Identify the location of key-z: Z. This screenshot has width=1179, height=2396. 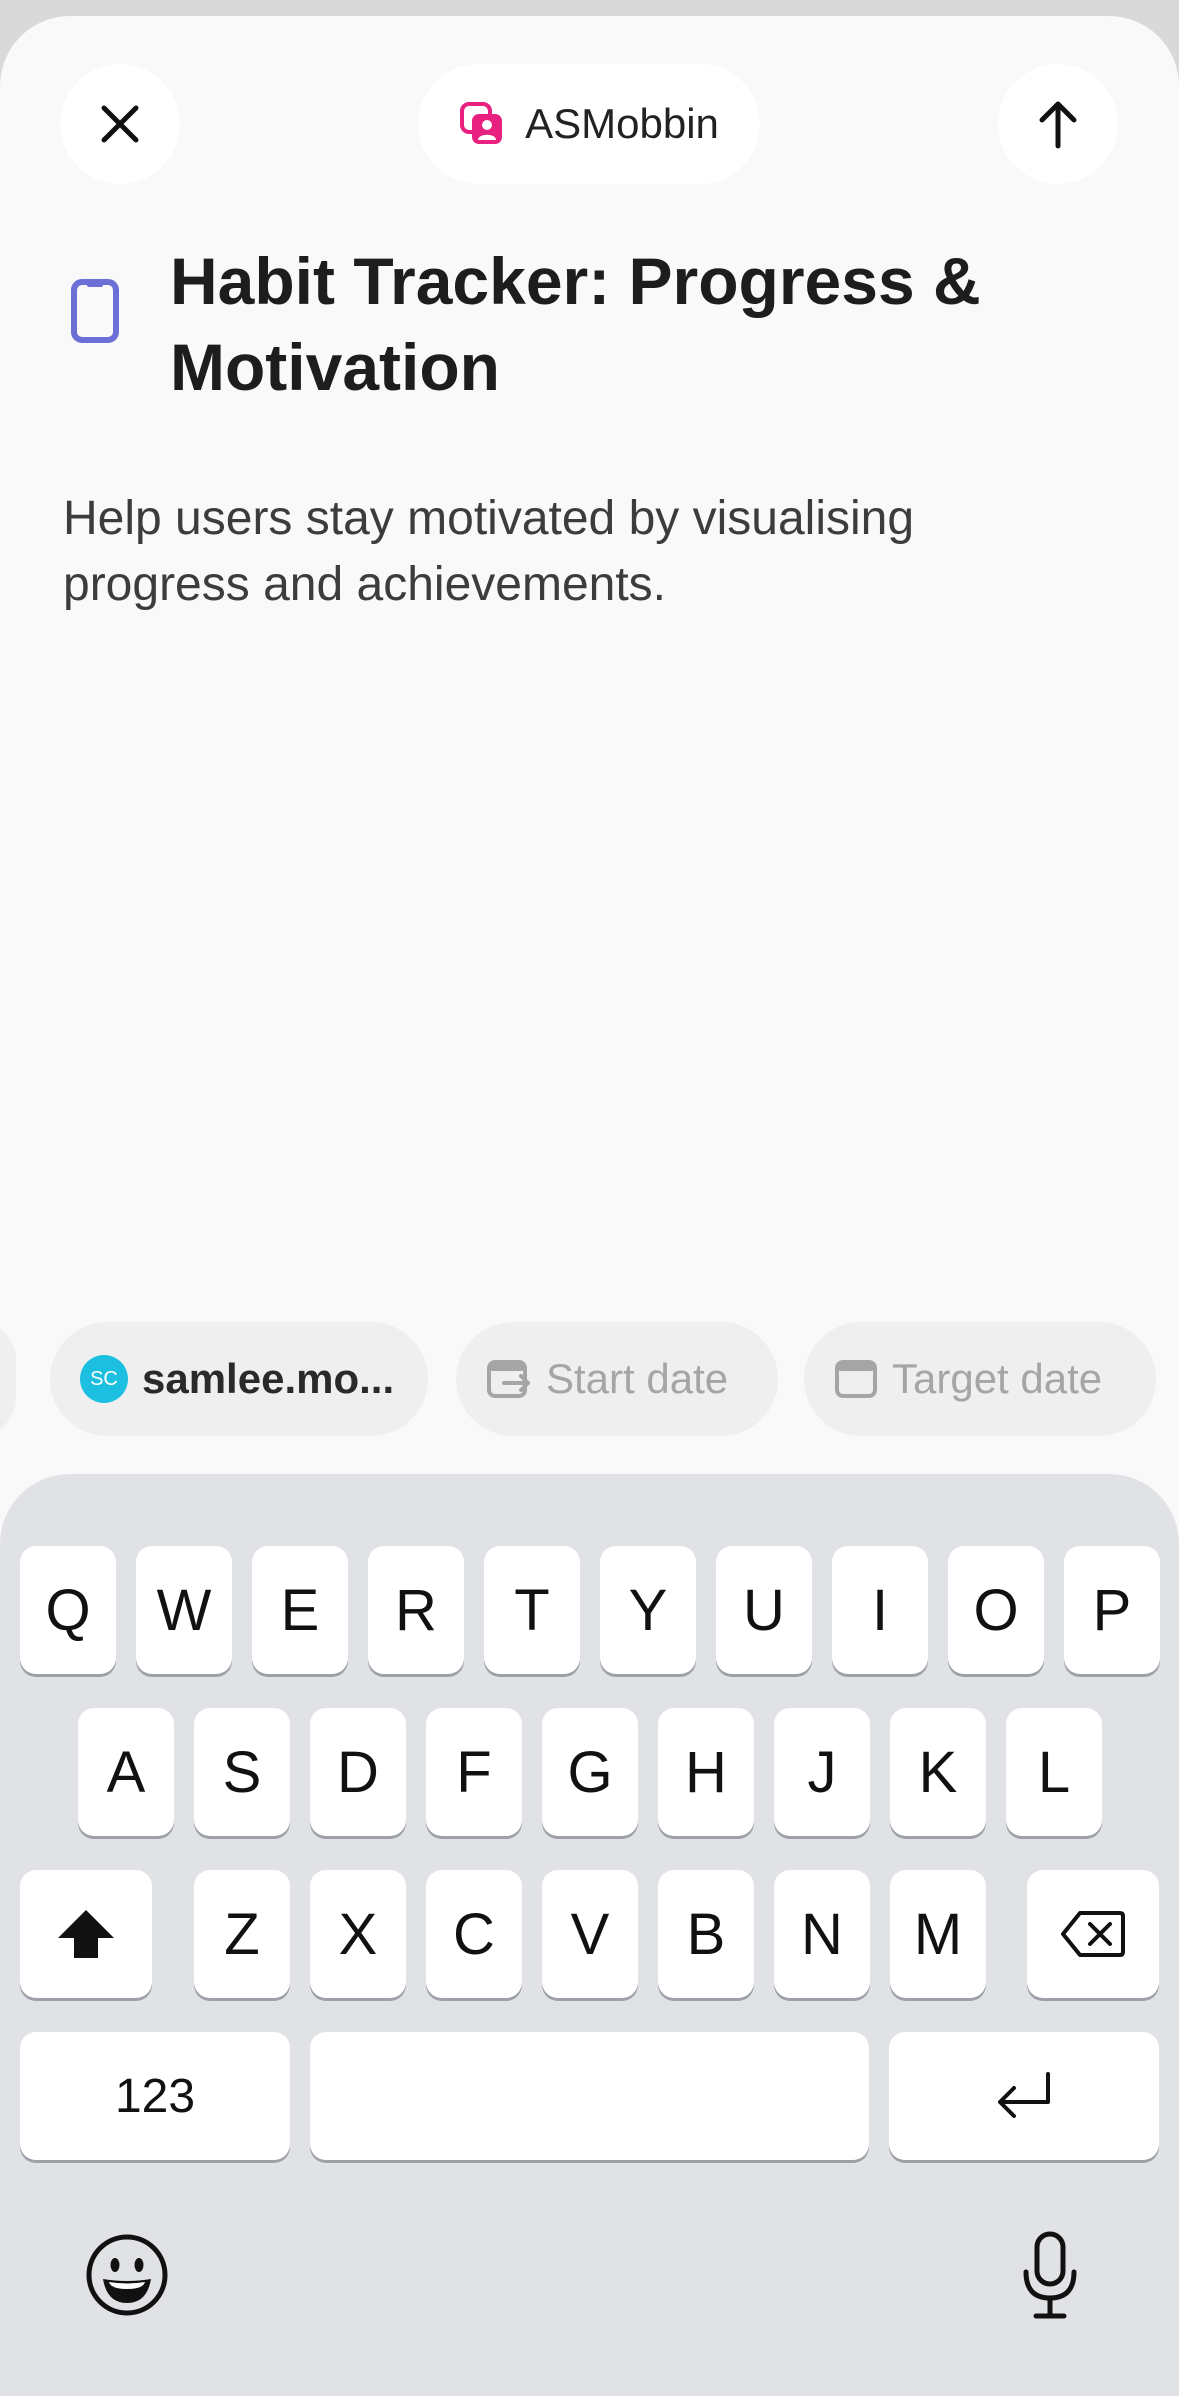
(242, 1934).